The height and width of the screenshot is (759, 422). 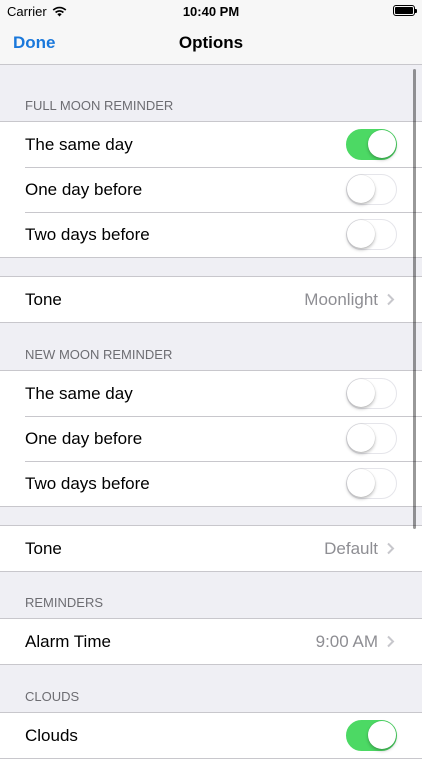 What do you see at coordinates (68, 641) in the screenshot?
I see `row-label: Alarm Time` at bounding box center [68, 641].